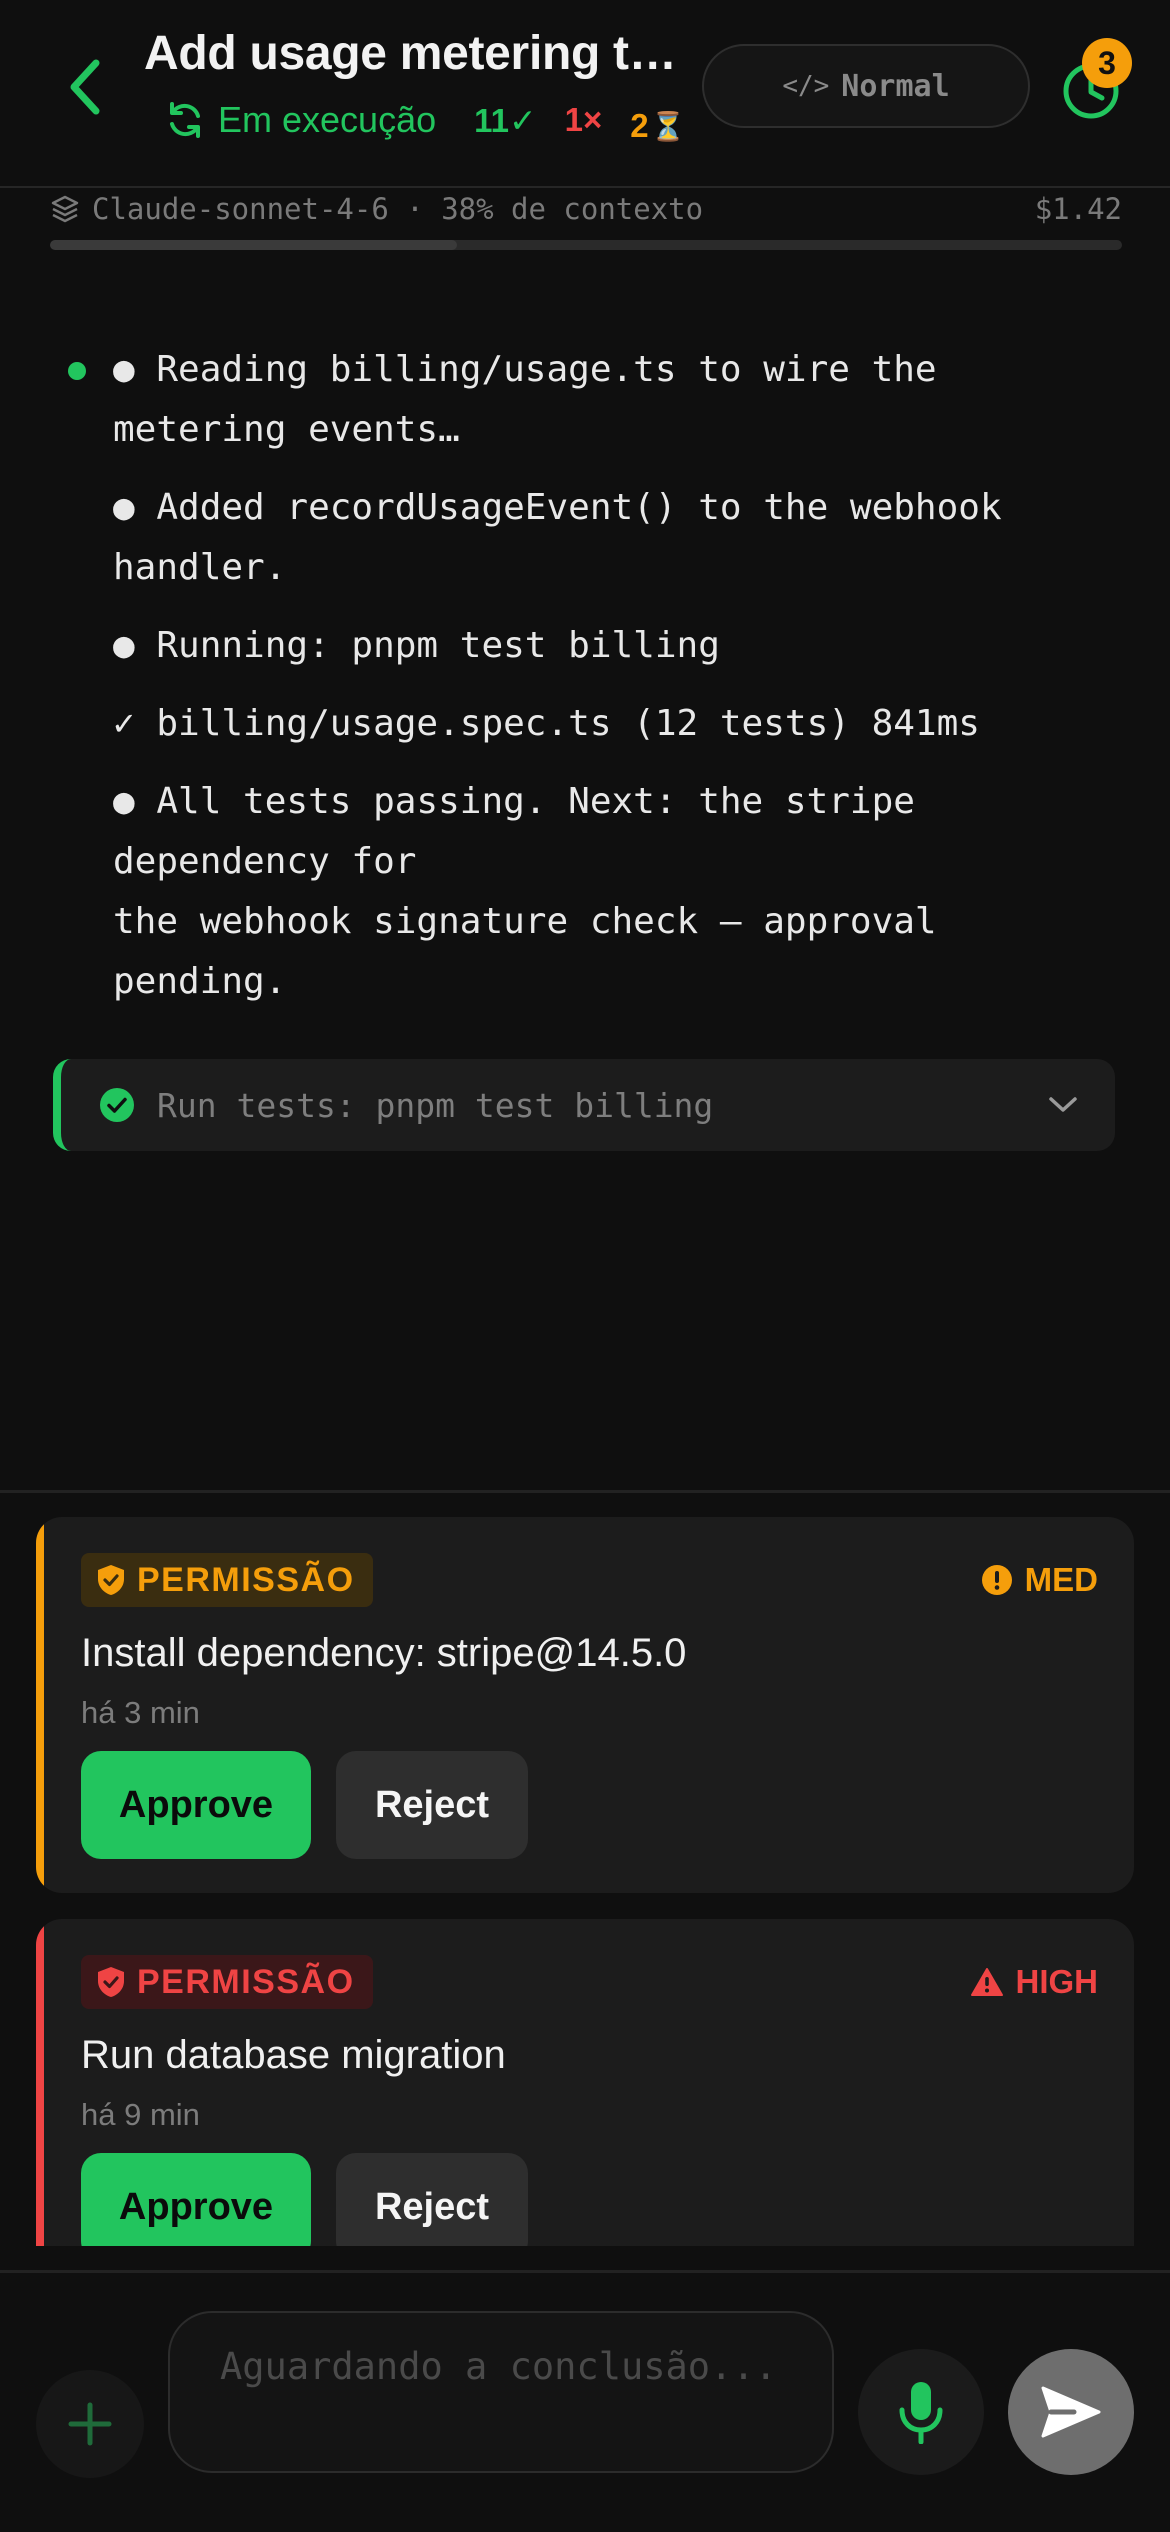 The width and height of the screenshot is (1170, 2532). I want to click on risk-level: MED, so click(1039, 1580).